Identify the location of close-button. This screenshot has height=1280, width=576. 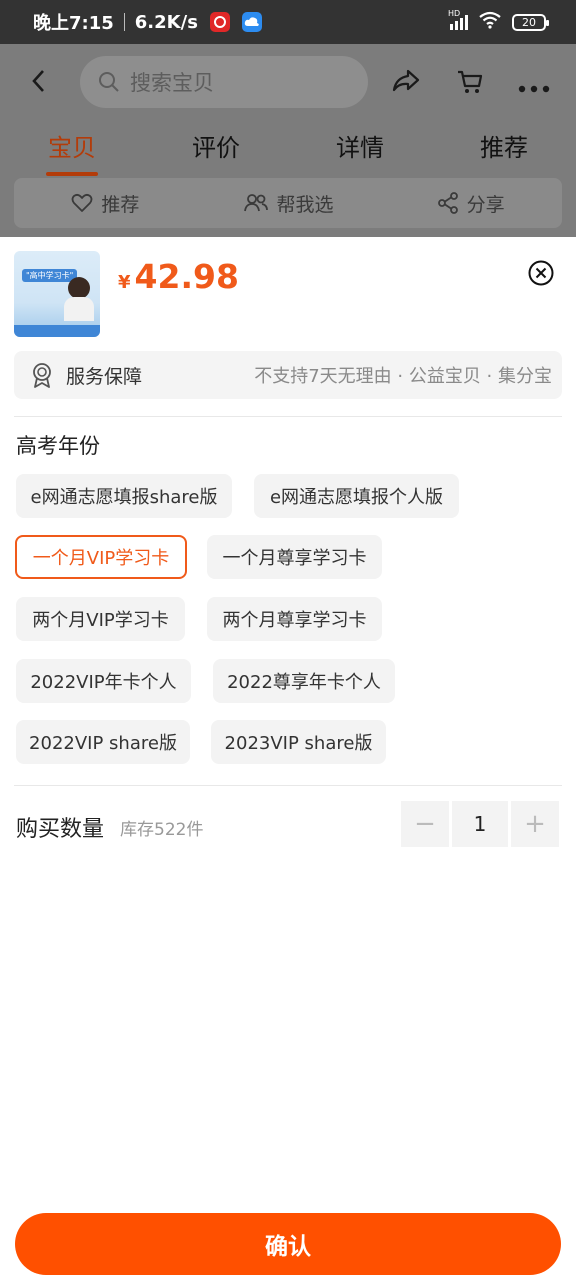
(541, 273).